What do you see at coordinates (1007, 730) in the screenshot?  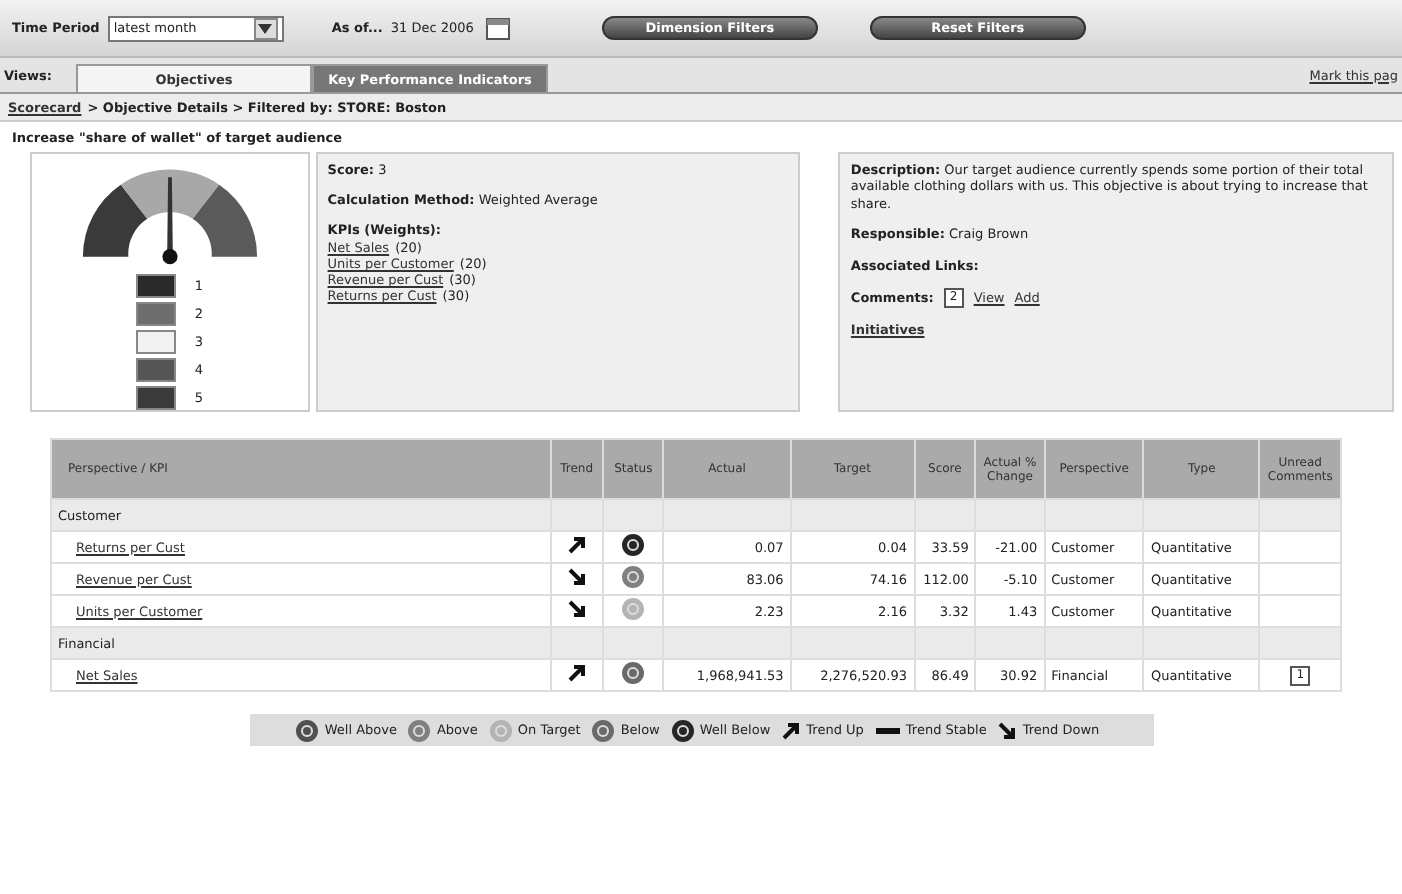 I see `trend-down-icon` at bounding box center [1007, 730].